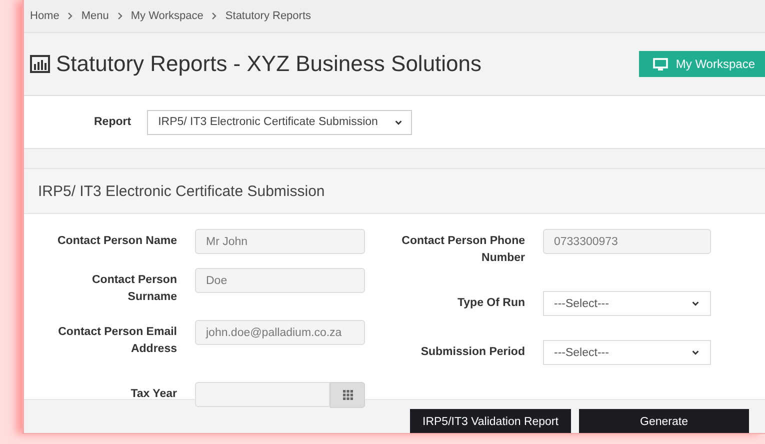 The height and width of the screenshot is (444, 765). Describe the element at coordinates (167, 16) in the screenshot. I see `breadcrumb-link: My Workspace` at that location.